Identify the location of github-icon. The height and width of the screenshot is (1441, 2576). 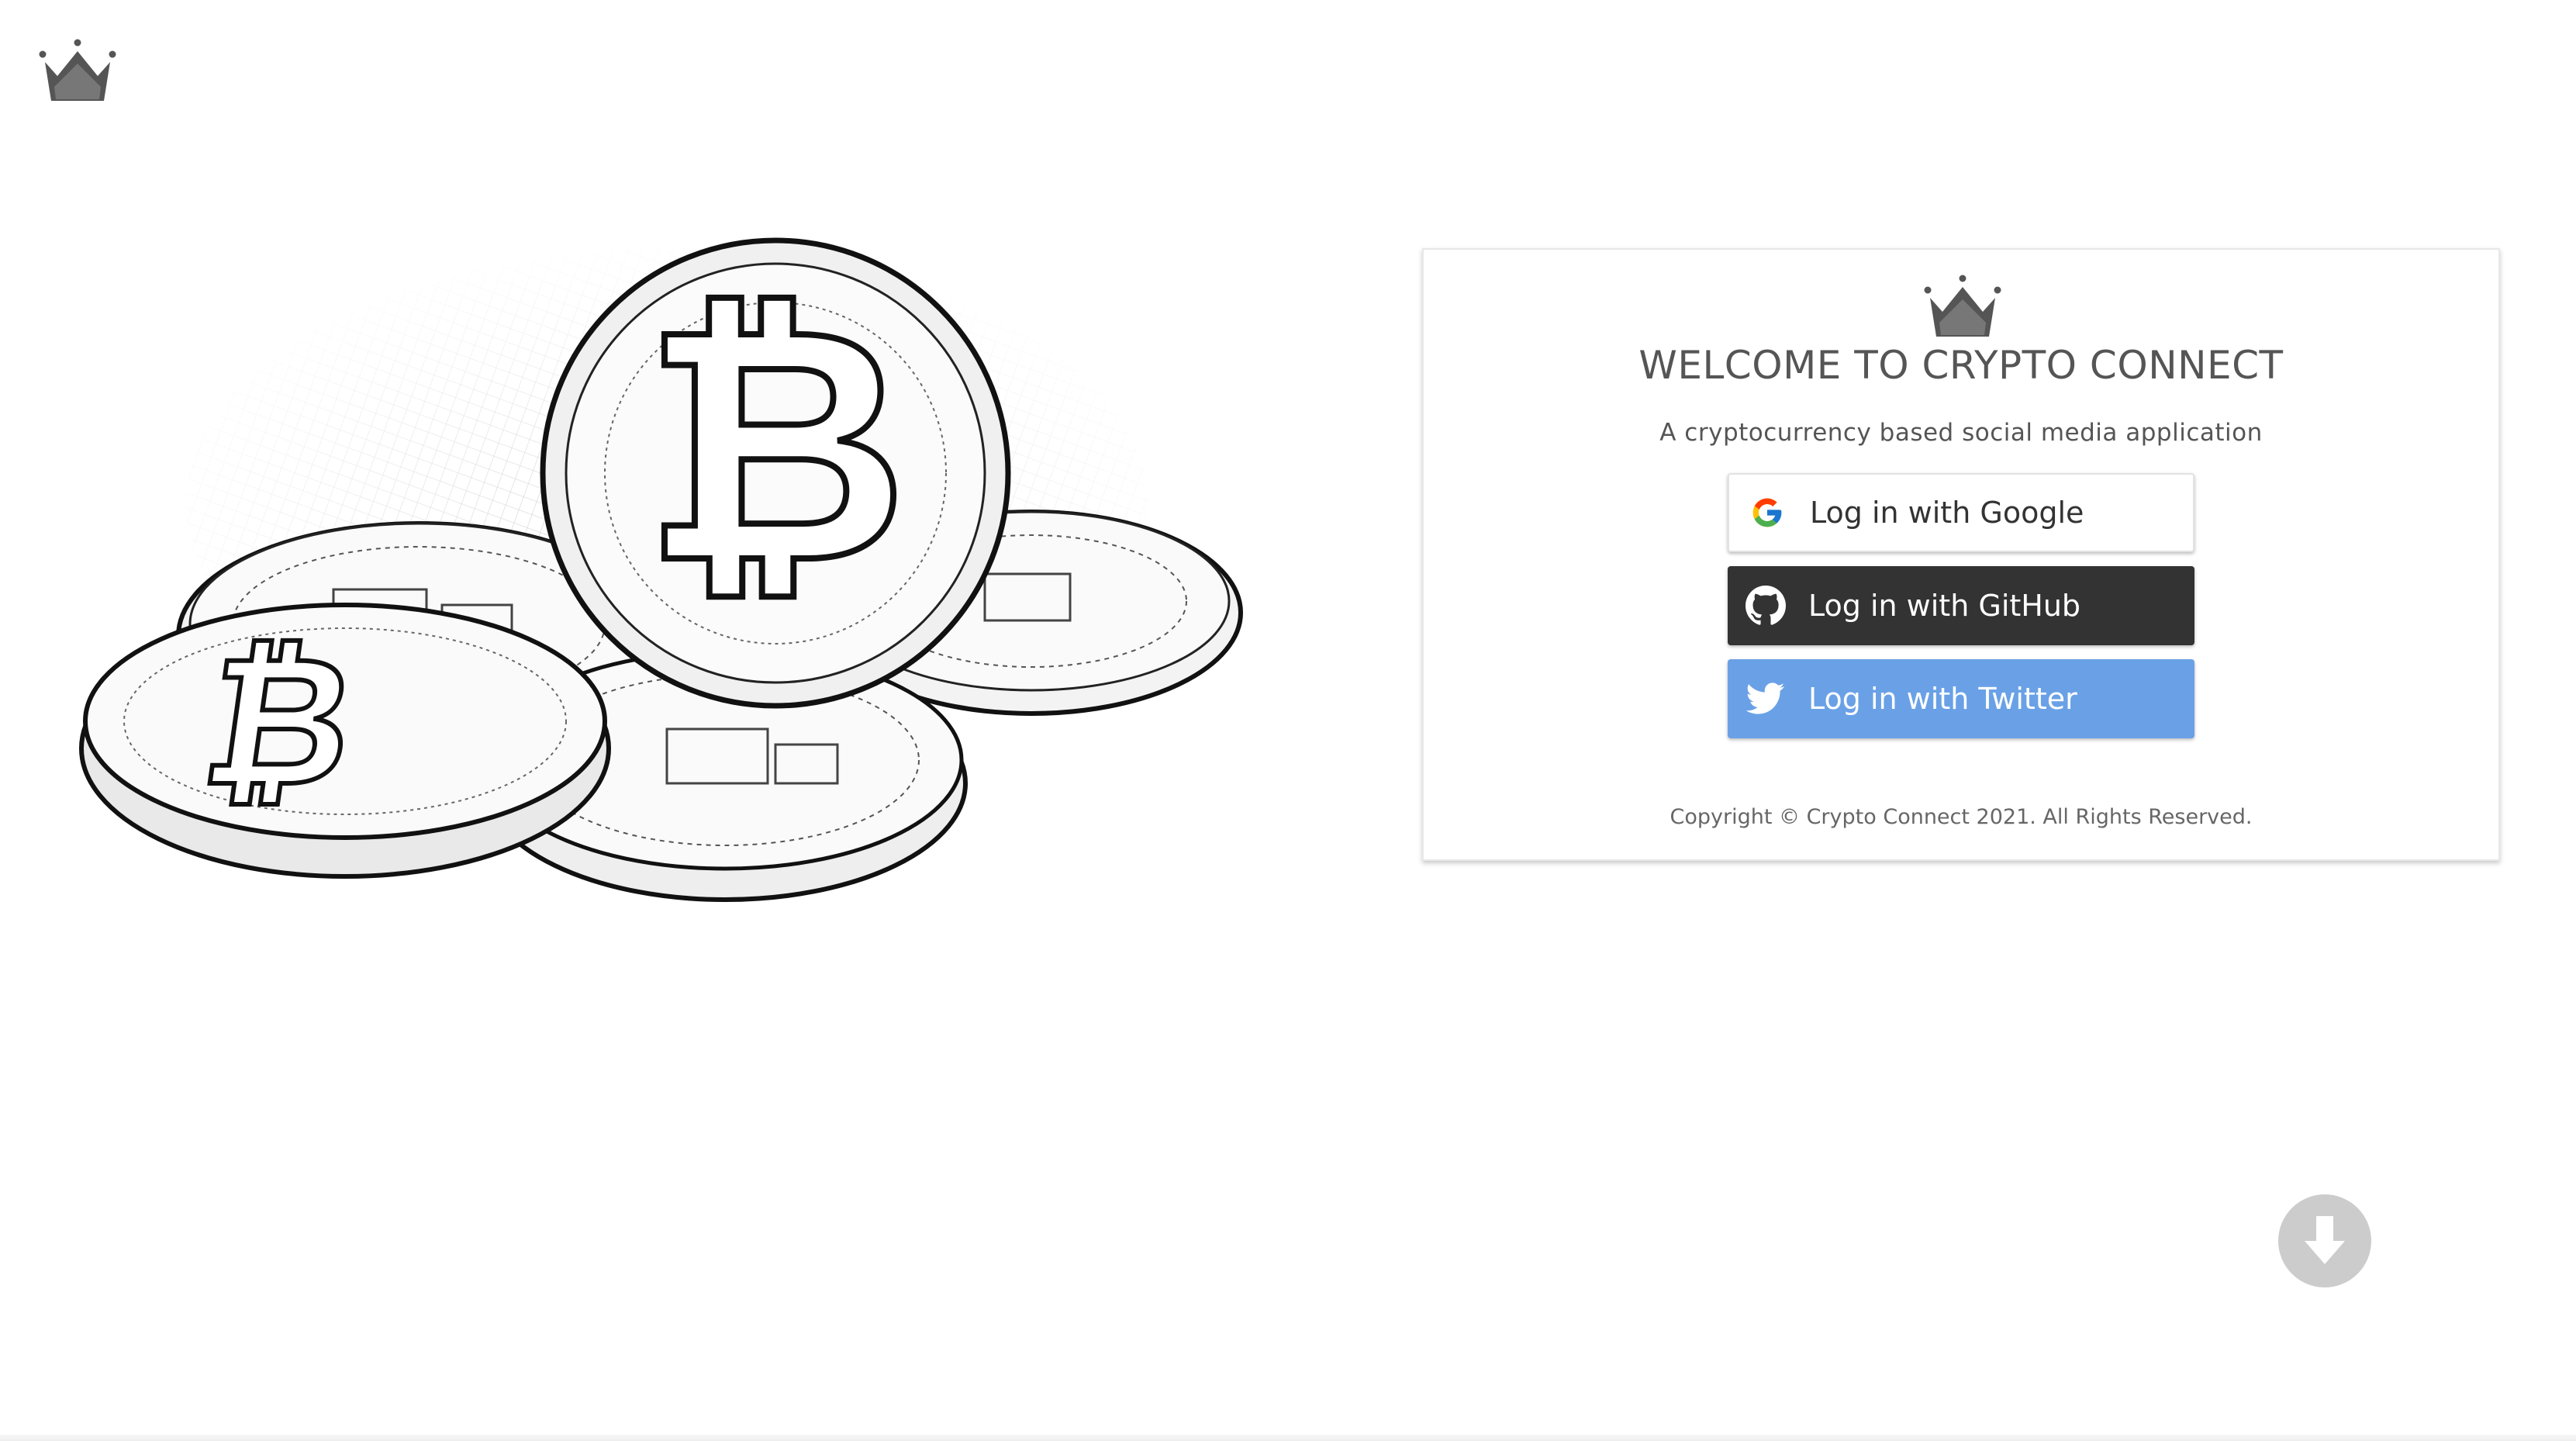
(1766, 606).